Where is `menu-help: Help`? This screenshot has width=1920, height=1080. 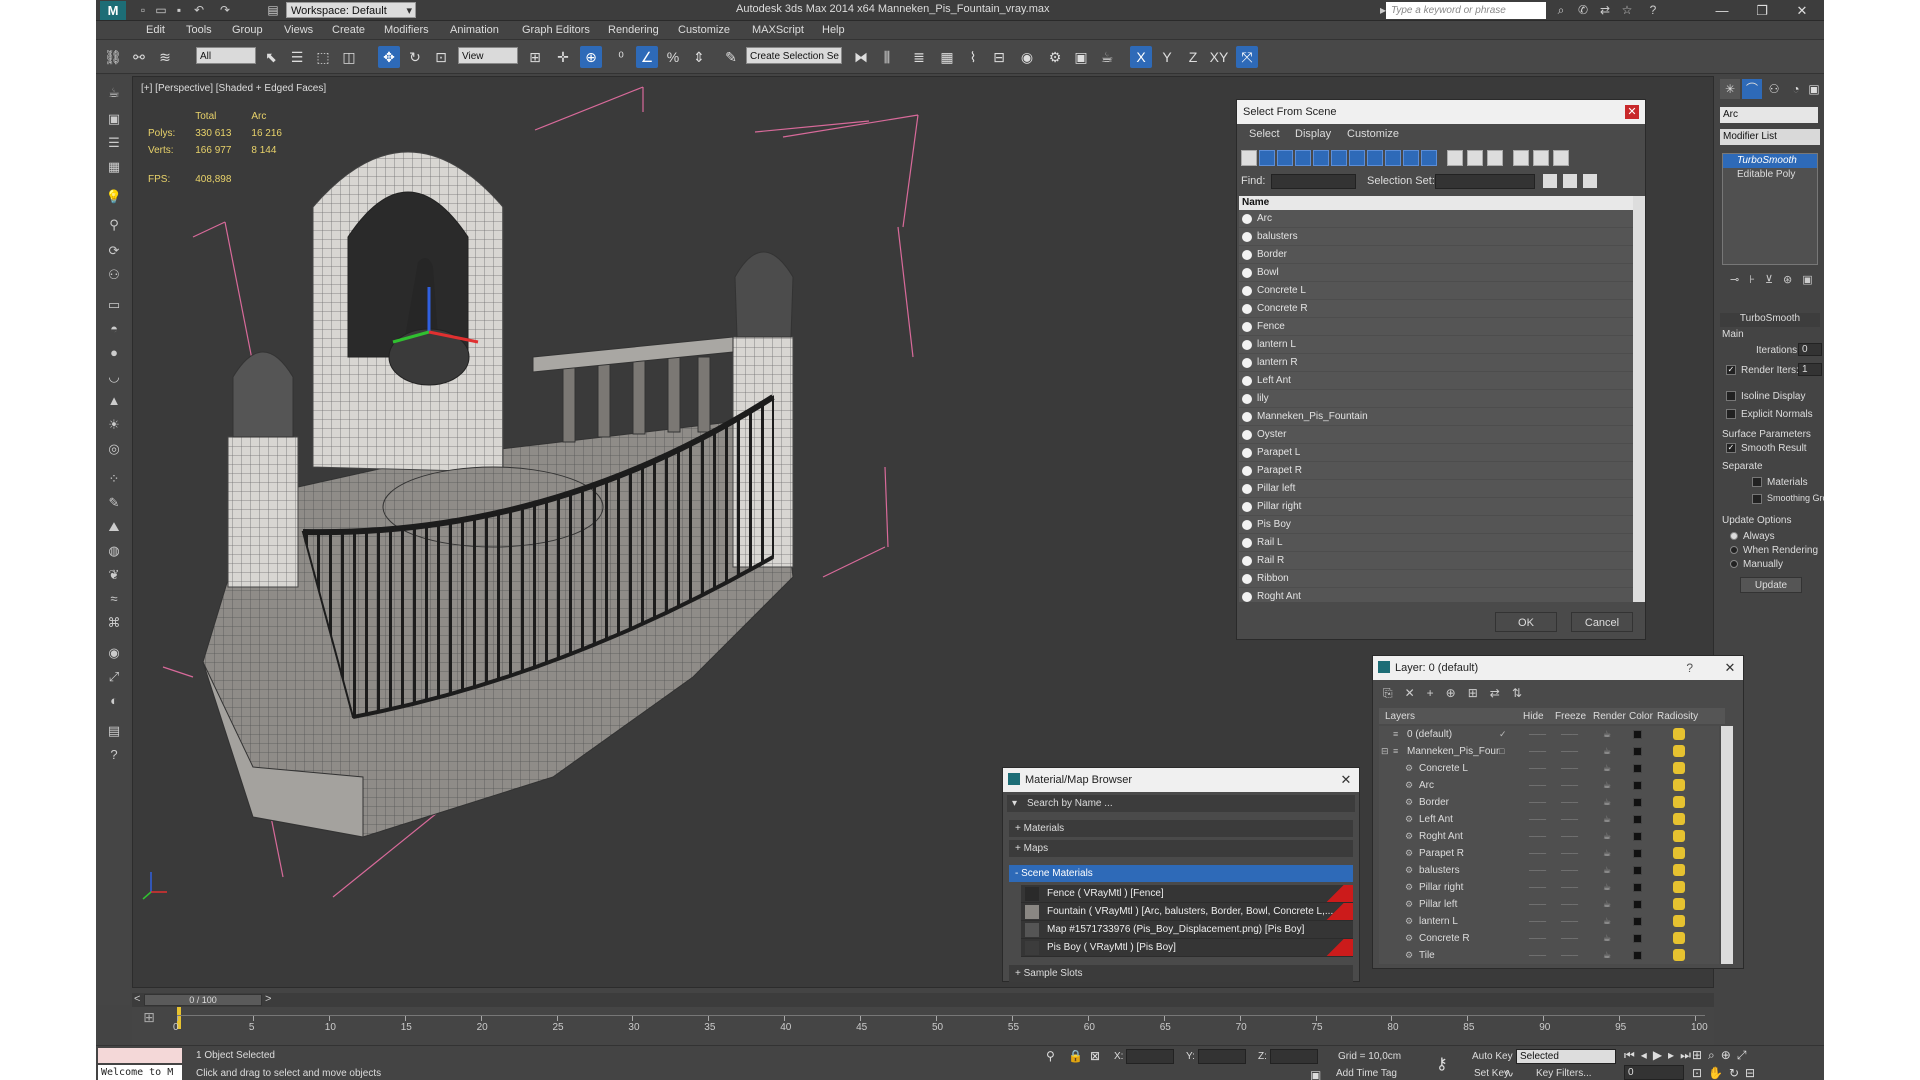 menu-help: Help is located at coordinates (833, 30).